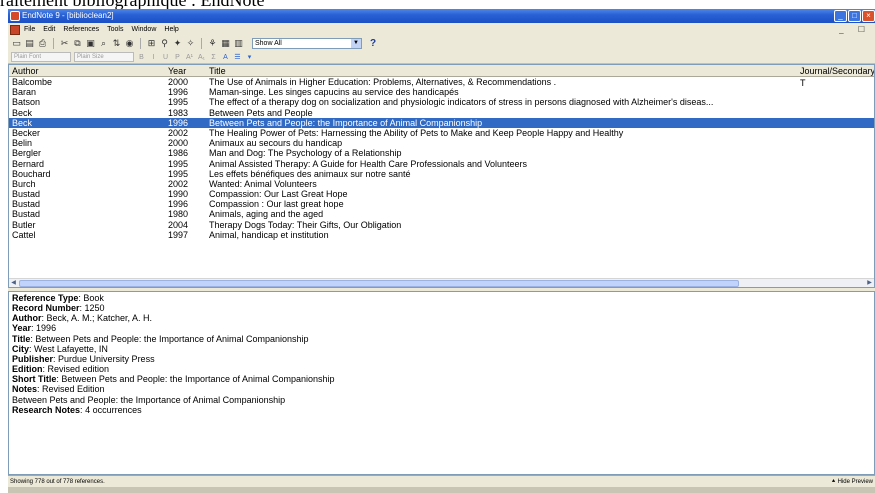 The height and width of the screenshot is (493, 875). What do you see at coordinates (16, 43) in the screenshot?
I see `new-library-icon: ▭` at bounding box center [16, 43].